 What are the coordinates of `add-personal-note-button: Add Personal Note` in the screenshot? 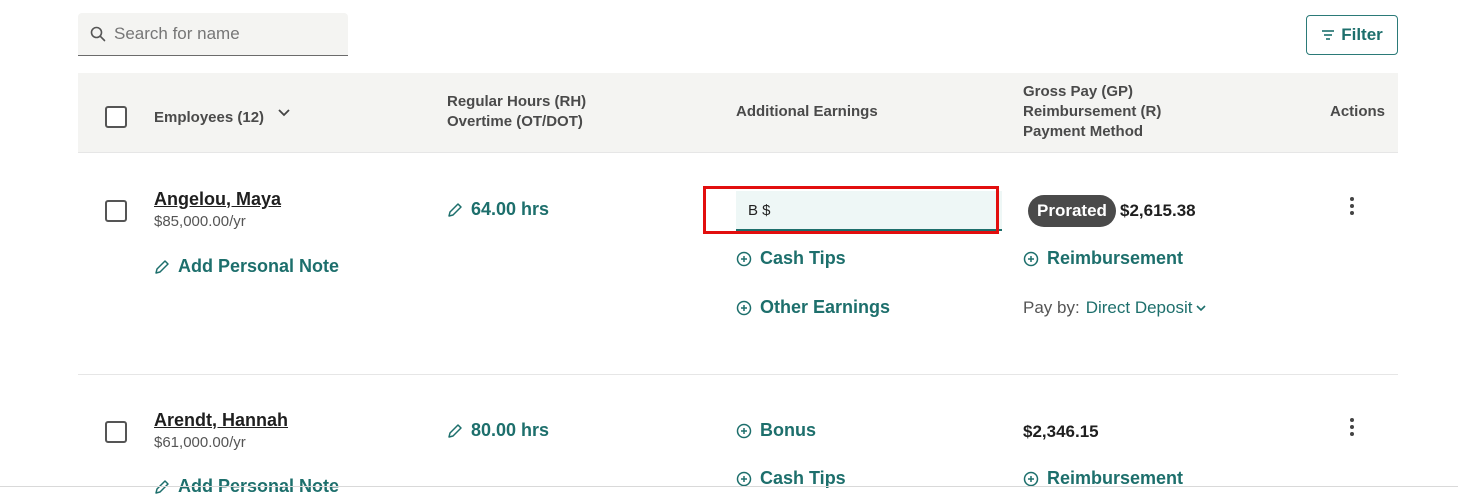 It's located at (246, 266).